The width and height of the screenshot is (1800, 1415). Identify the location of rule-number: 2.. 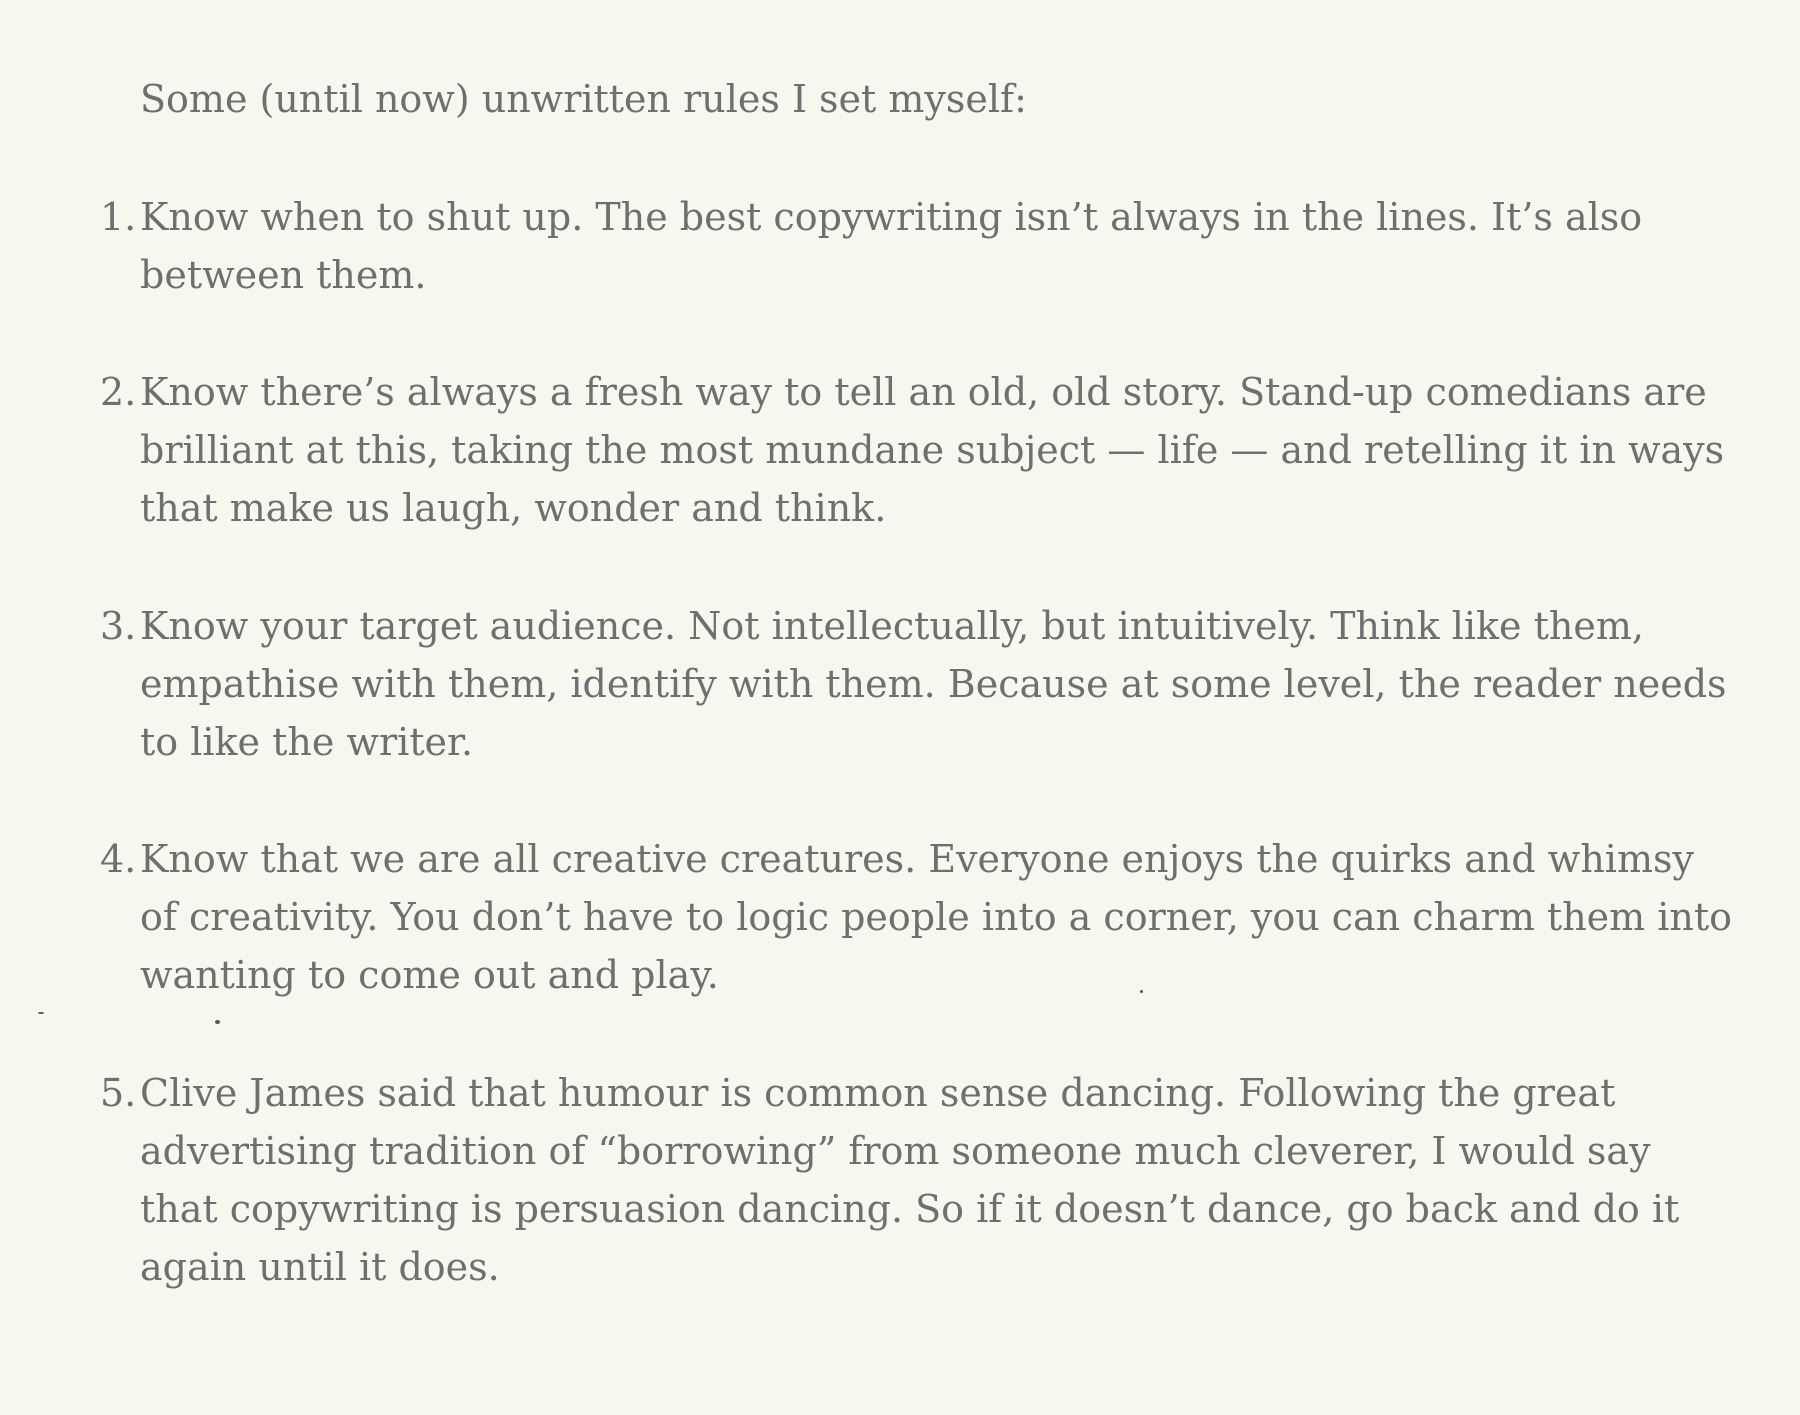
(118, 392).